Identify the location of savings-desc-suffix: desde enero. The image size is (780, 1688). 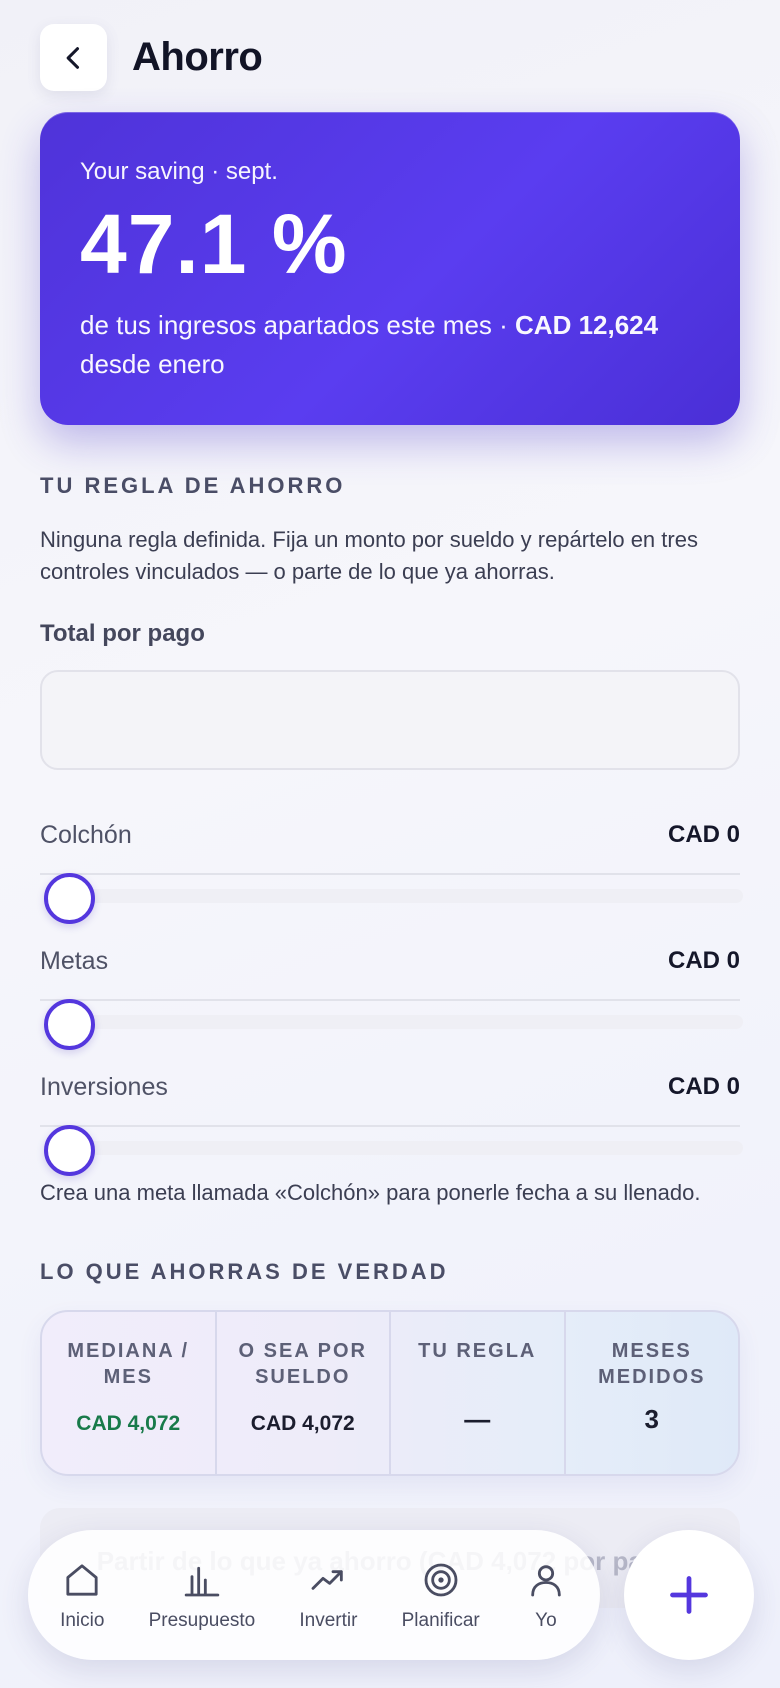
(152, 364).